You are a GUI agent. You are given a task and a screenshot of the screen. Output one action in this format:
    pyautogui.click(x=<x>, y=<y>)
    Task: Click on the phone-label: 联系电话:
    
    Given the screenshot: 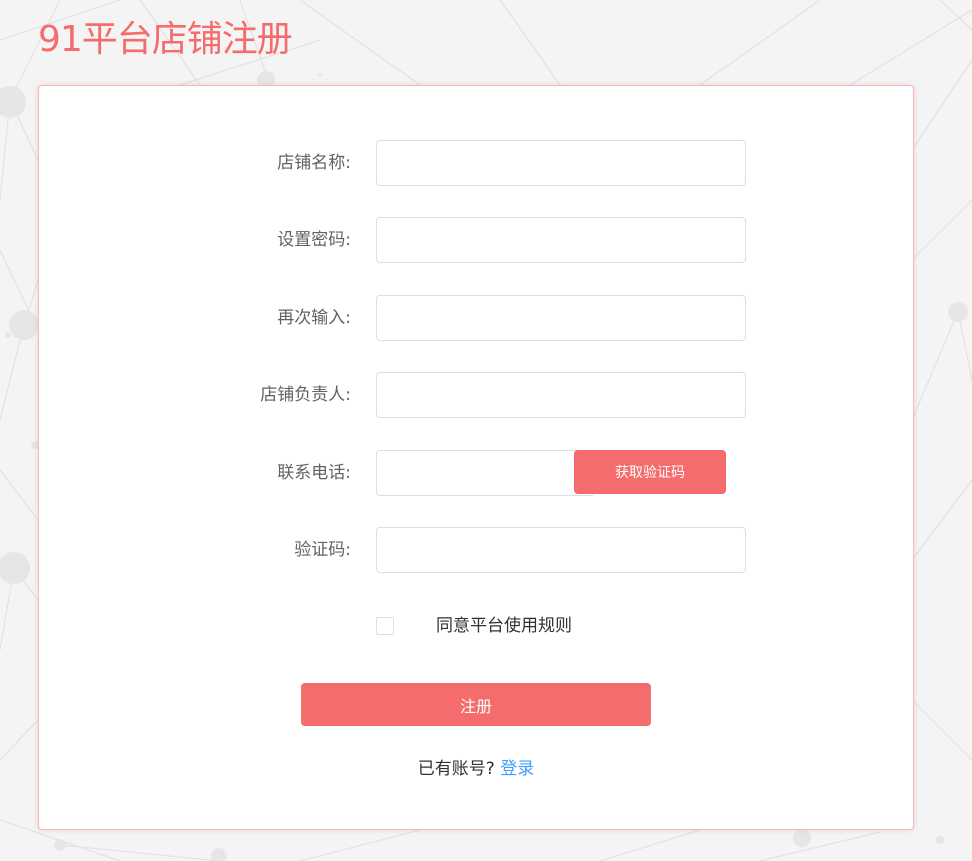 What is the action you would take?
    pyautogui.click(x=314, y=473)
    